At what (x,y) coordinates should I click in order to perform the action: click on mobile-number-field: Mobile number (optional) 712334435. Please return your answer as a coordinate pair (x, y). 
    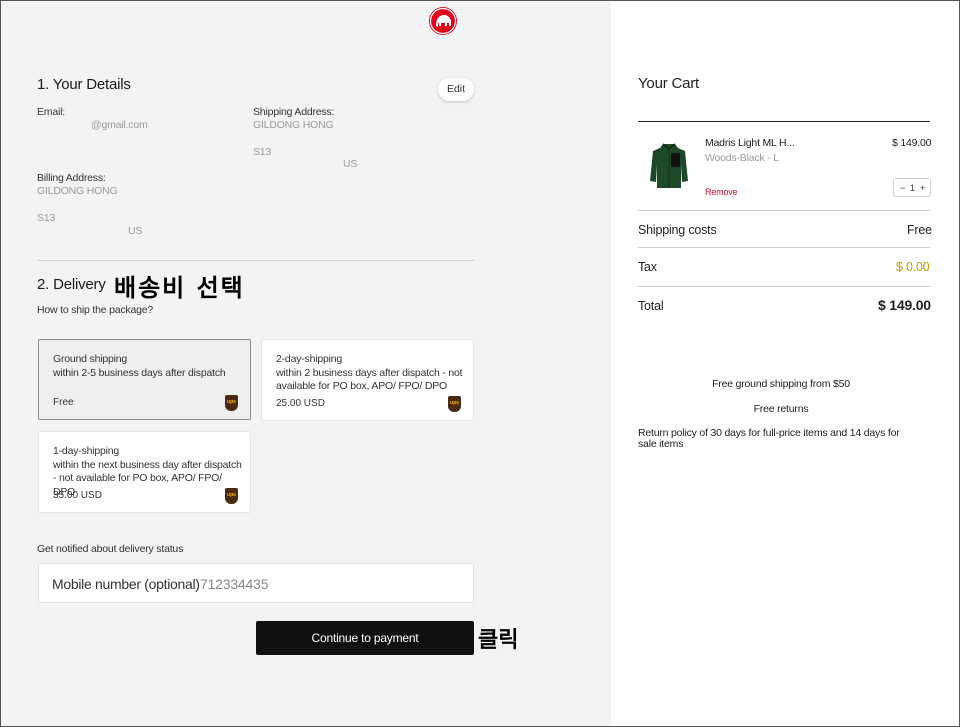
    Looking at the image, I should click on (256, 583).